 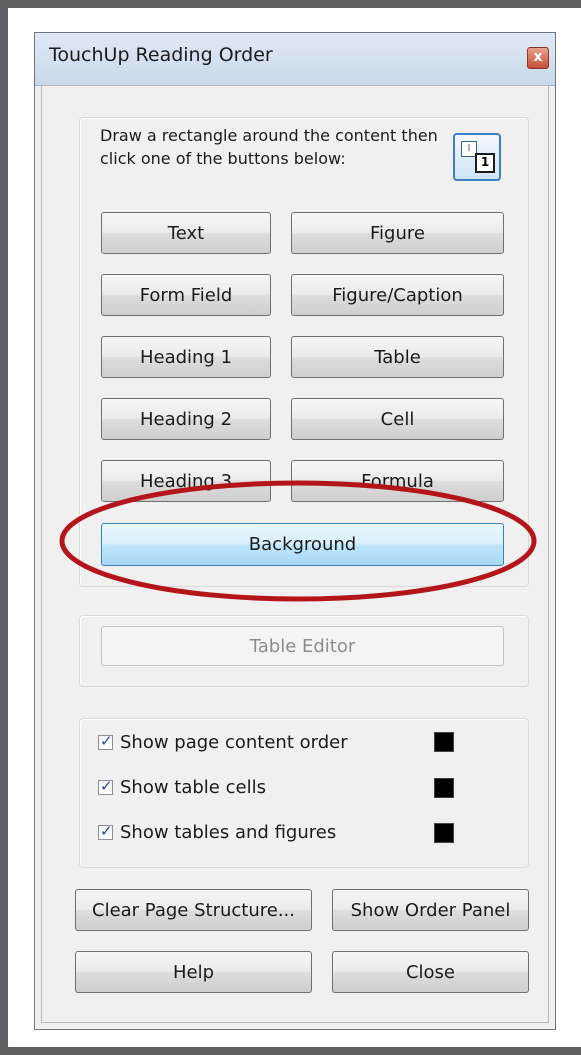 I want to click on show-page-content-order-checkbox, so click(x=105, y=741).